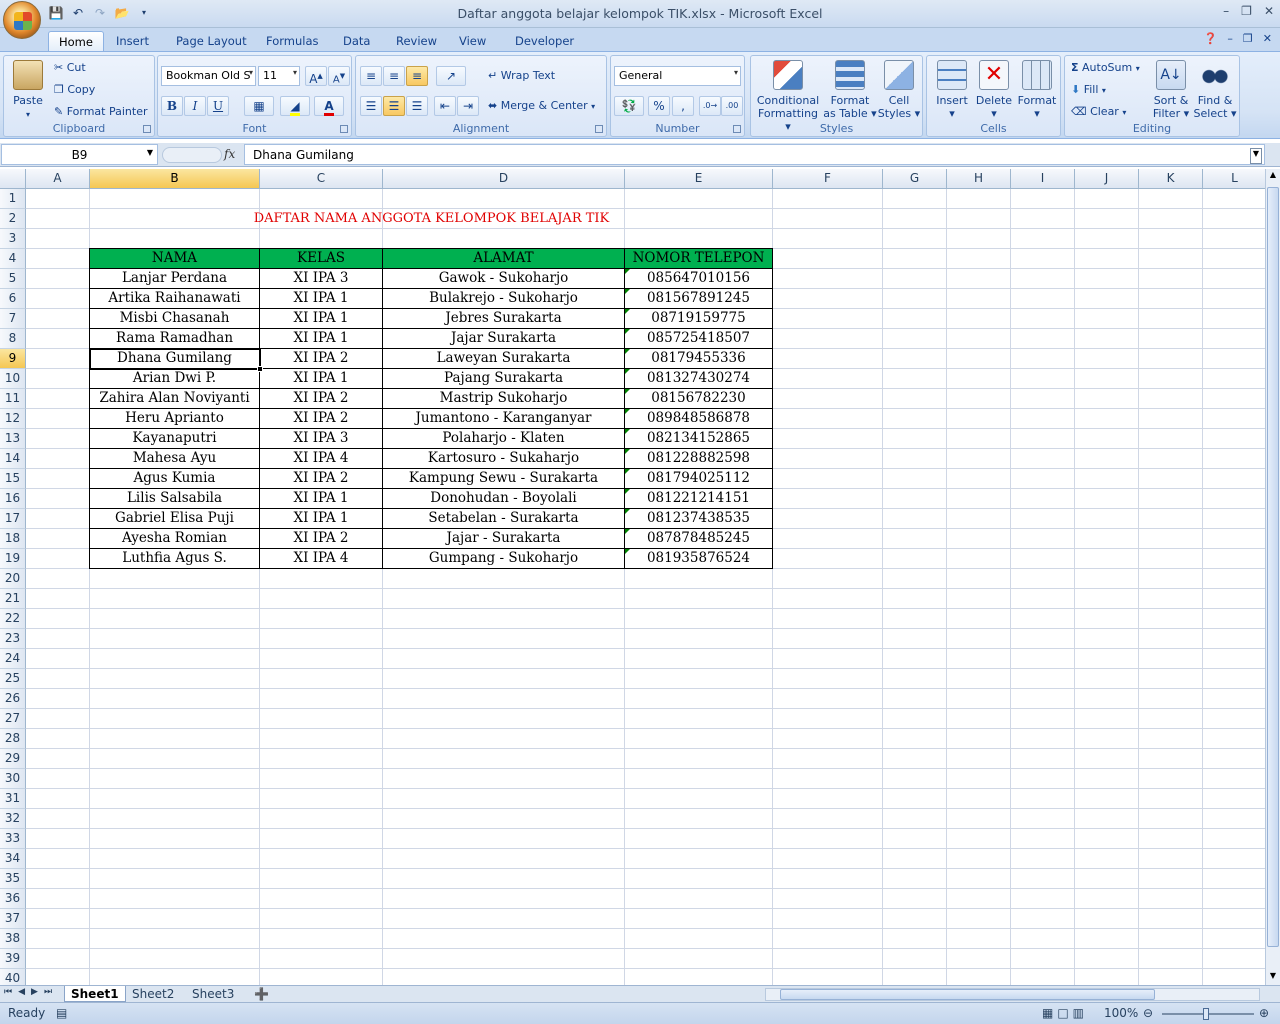  What do you see at coordinates (175, 299) in the screenshot?
I see `table-cell: Artika Raihanawati` at bounding box center [175, 299].